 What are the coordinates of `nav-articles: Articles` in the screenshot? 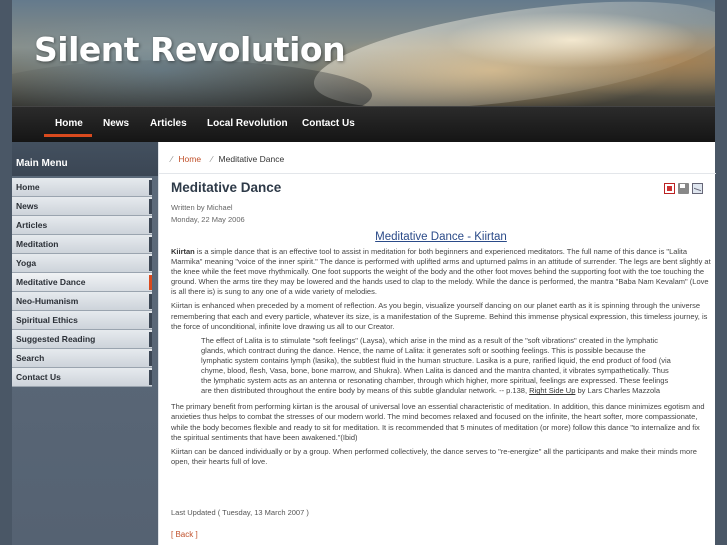 It's located at (168, 123).